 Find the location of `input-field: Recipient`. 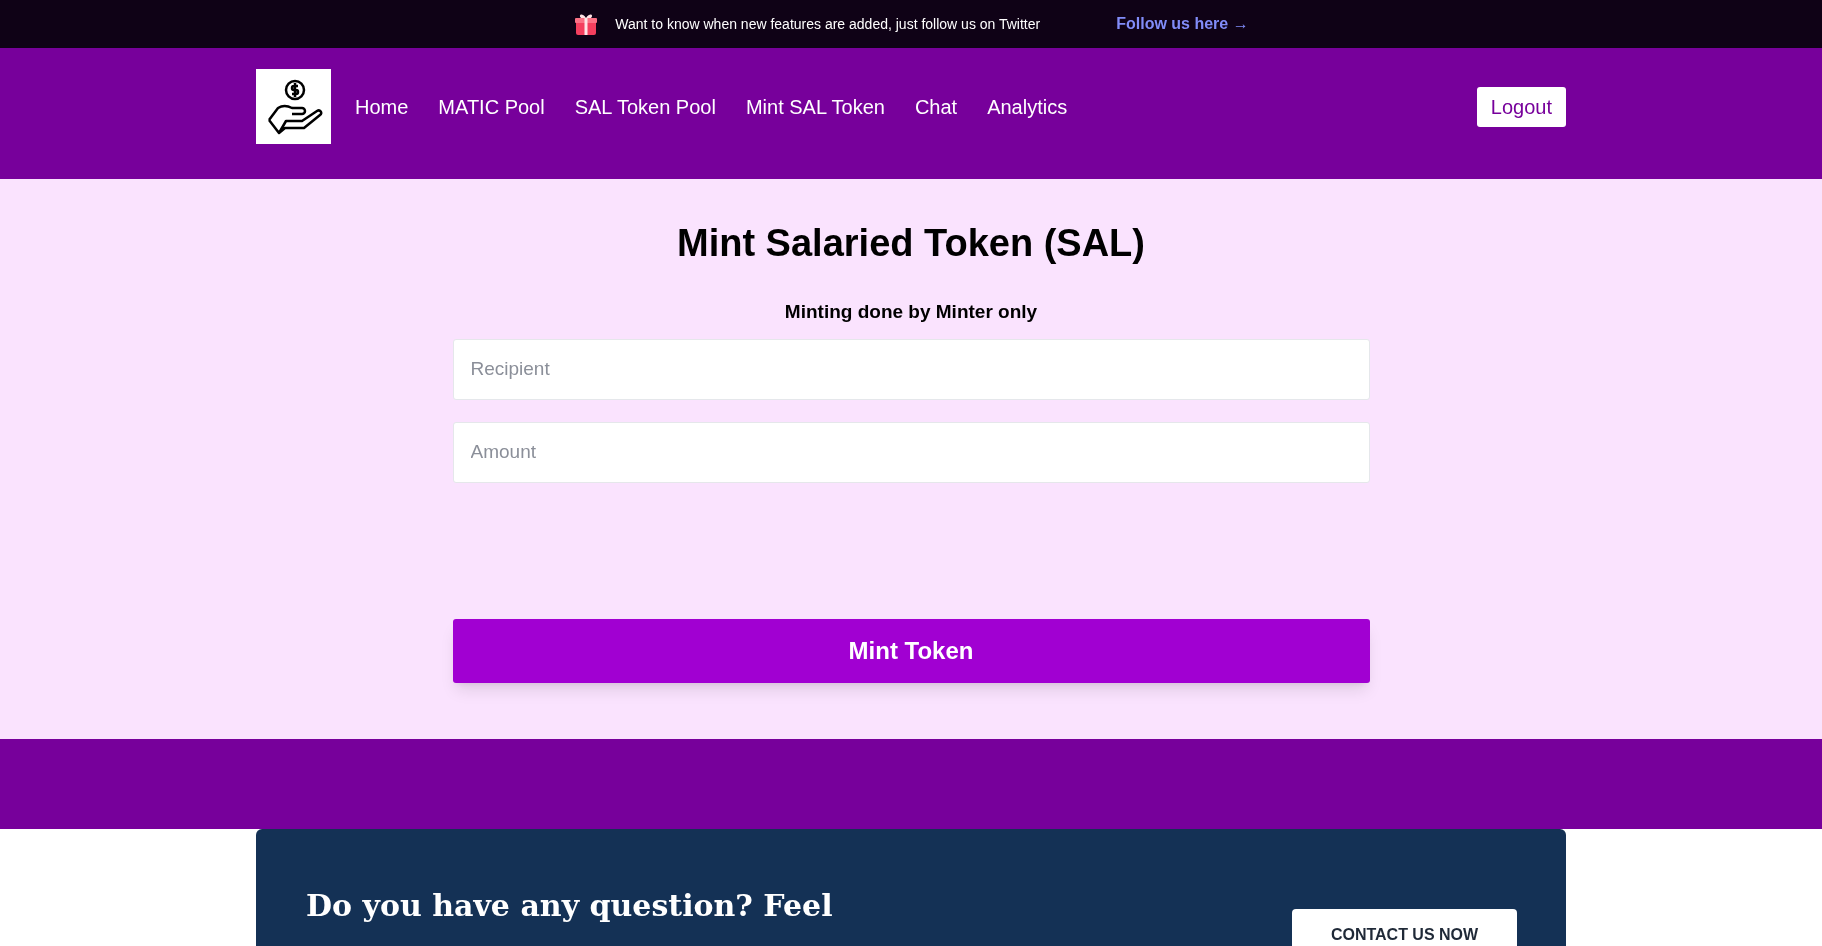

input-field: Recipient is located at coordinates (911, 369).